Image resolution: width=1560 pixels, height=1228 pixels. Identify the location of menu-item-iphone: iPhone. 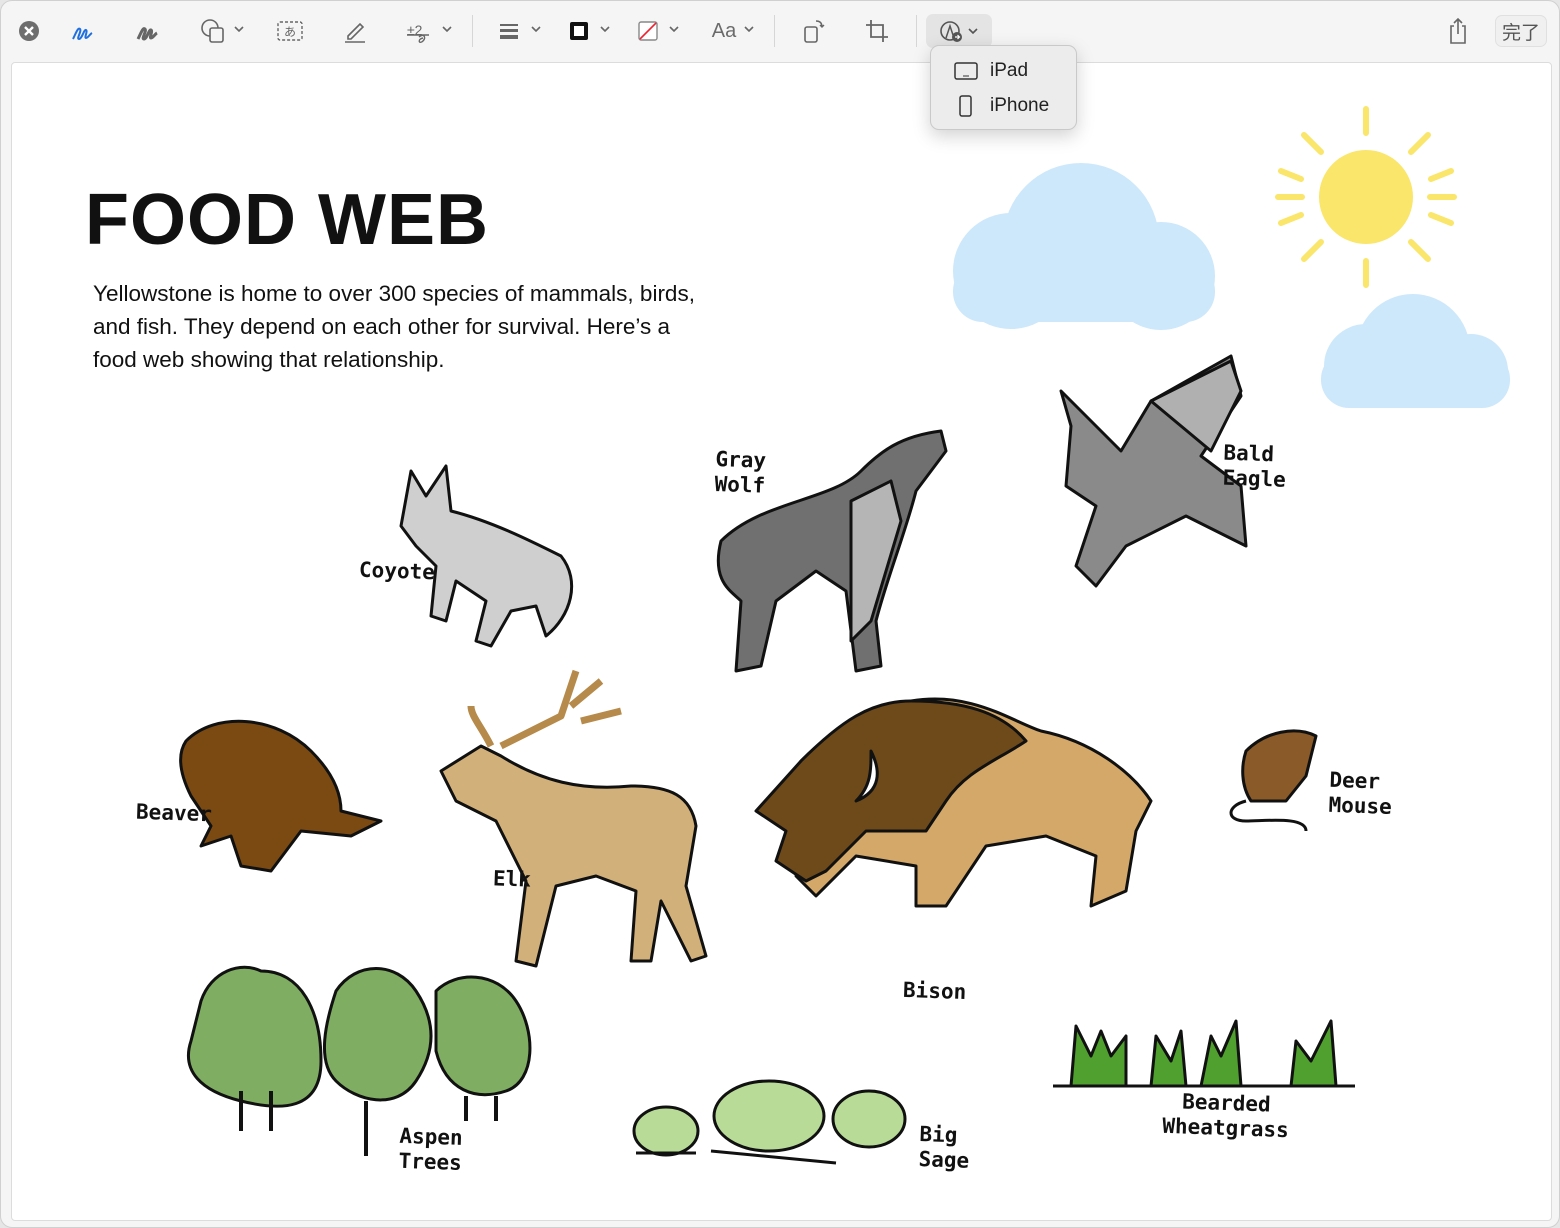
(1003, 106).